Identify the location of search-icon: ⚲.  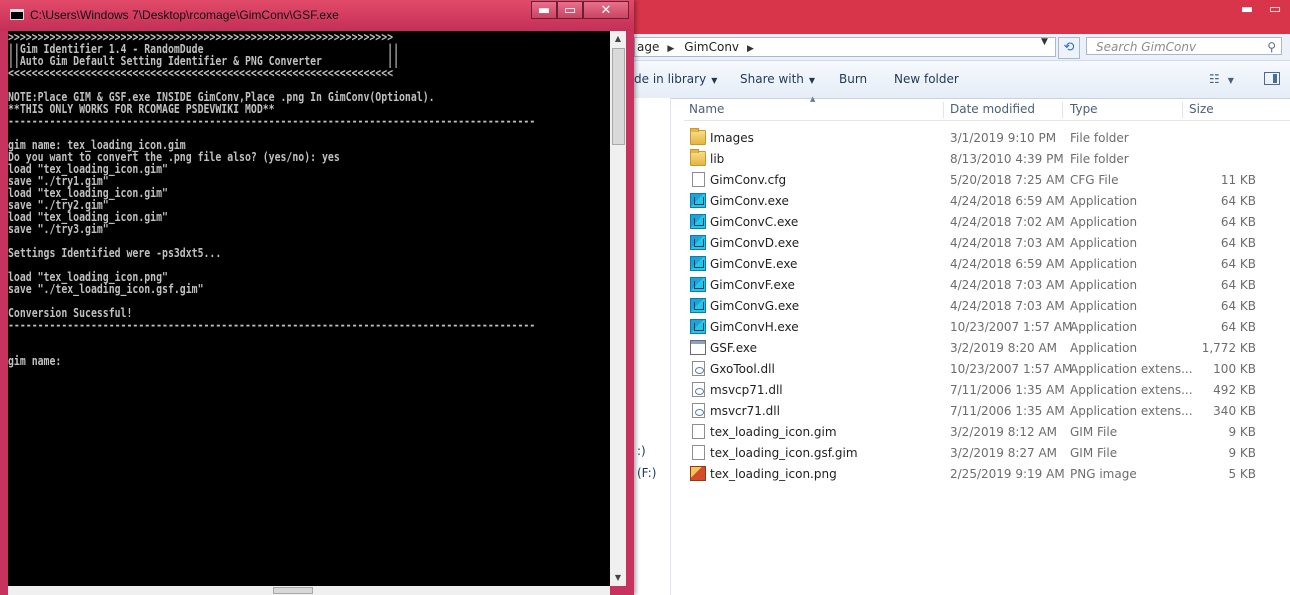
(1271, 47).